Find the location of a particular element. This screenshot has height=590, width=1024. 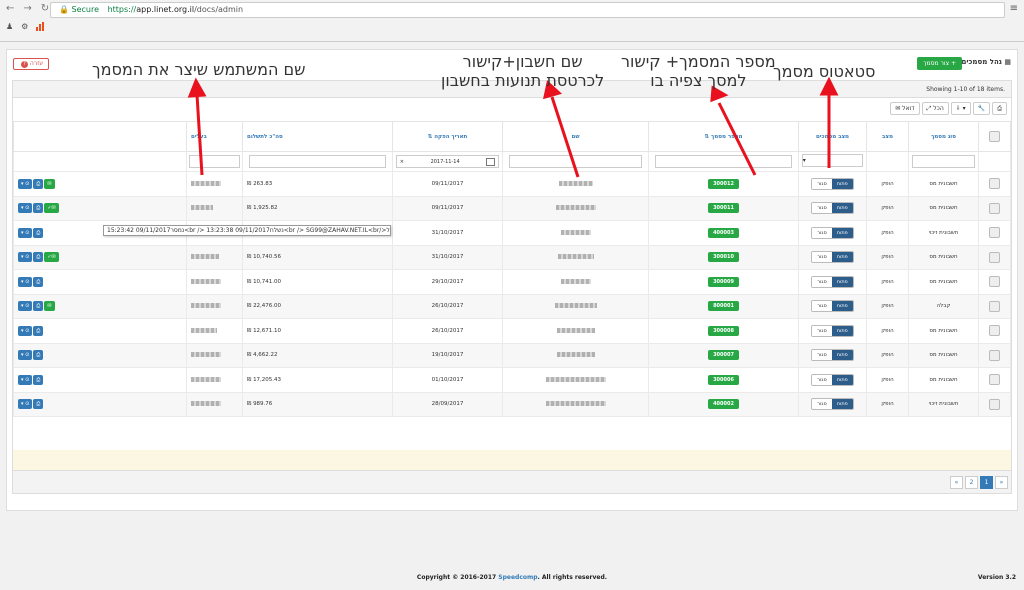

page-1: 1 is located at coordinates (986, 482).